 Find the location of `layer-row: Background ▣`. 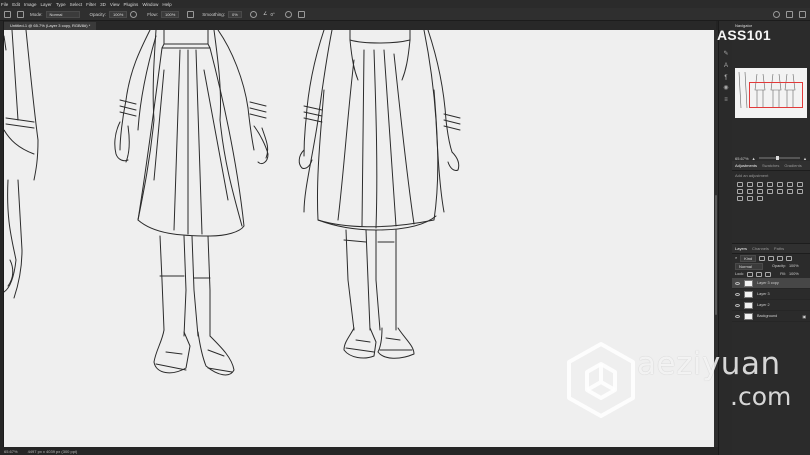

layer-row: Background ▣ is located at coordinates (771, 316).